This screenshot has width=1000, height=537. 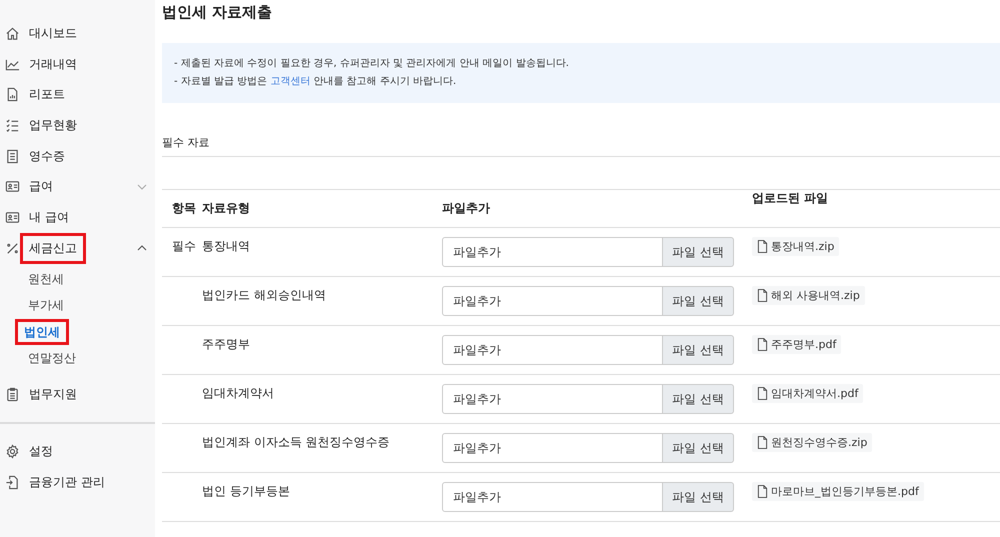 I want to click on clipboard-icon, so click(x=12, y=394).